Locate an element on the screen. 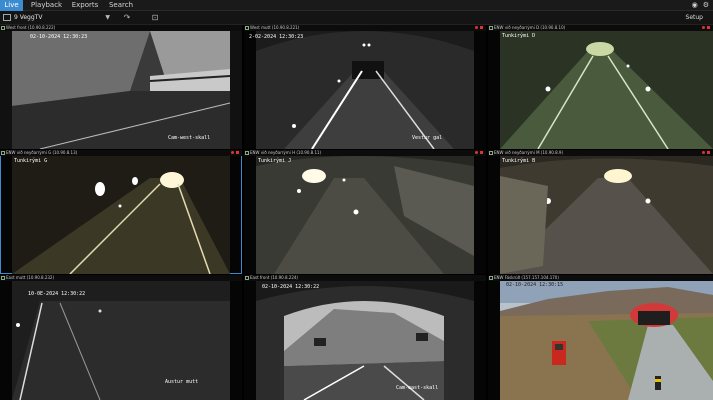 This screenshot has height=400, width=713. camera-timestamp: 02-10-2024 12:30:22 is located at coordinates (291, 287).